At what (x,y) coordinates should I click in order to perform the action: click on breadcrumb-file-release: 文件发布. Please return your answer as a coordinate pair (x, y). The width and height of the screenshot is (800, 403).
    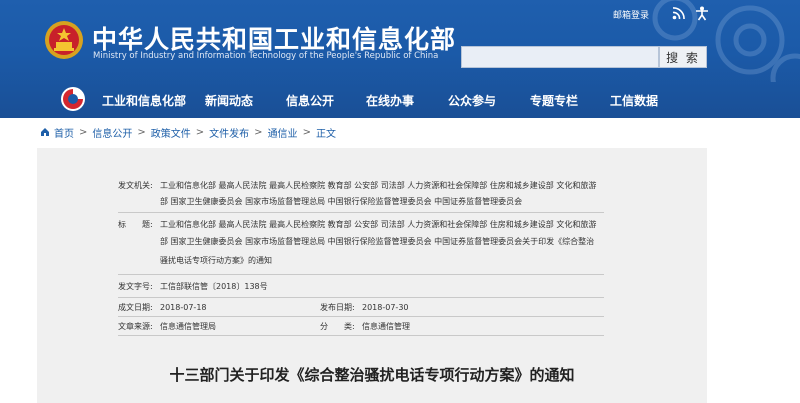
    Looking at the image, I should click on (229, 132).